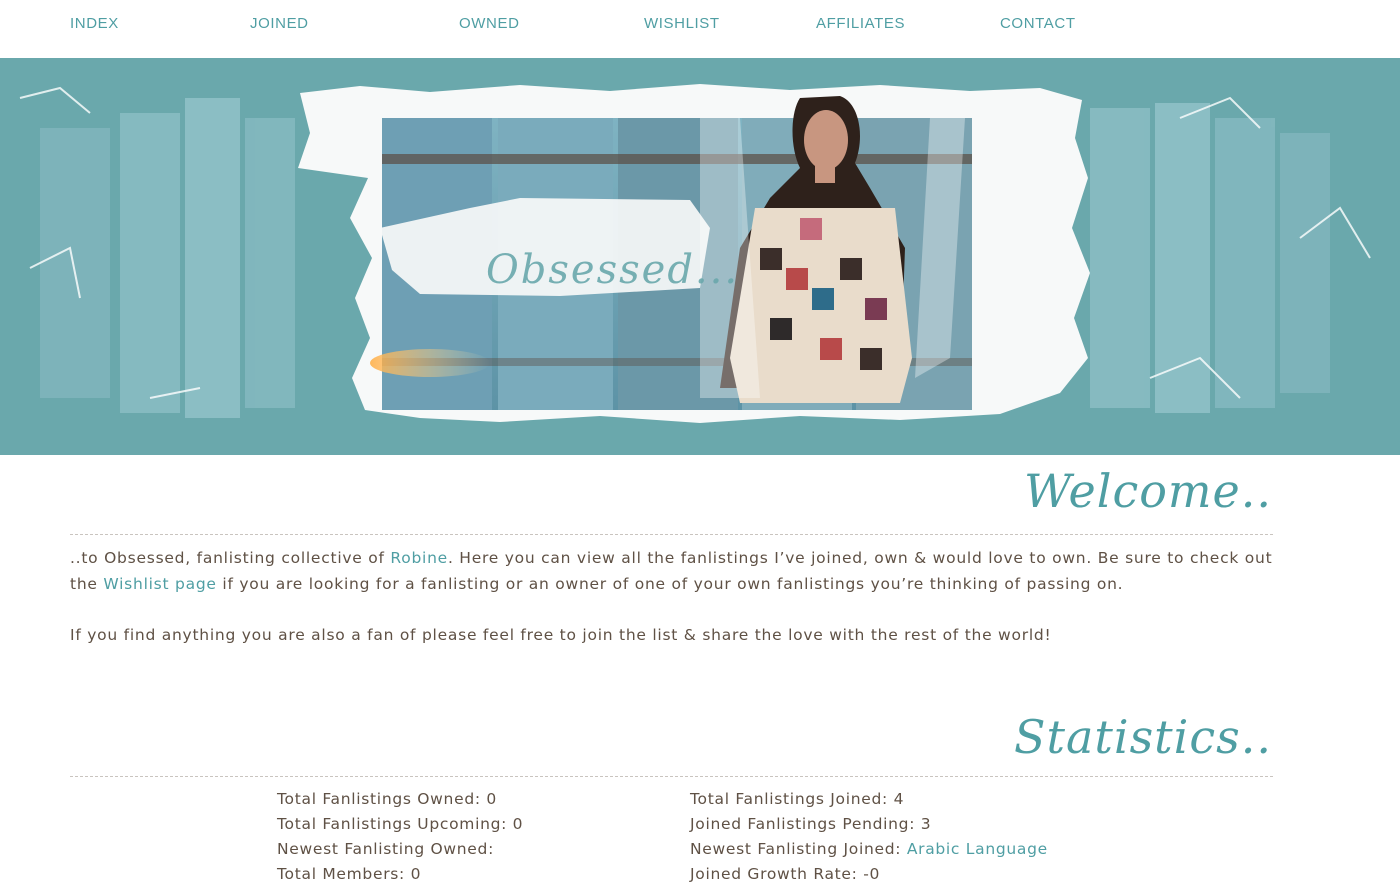  What do you see at coordinates (230, 558) in the screenshot?
I see `welcome-text-a: ..to Obsessed, fanlisting collective of` at bounding box center [230, 558].